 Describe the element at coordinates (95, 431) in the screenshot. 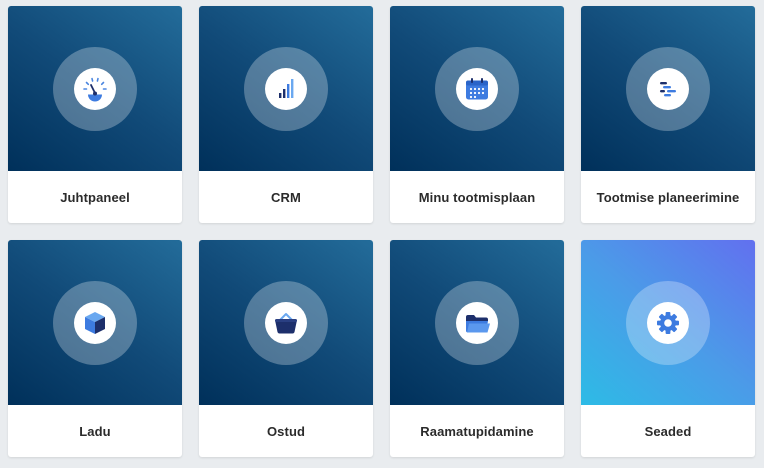

I see `tile-warehouse-label: Ladu` at that location.